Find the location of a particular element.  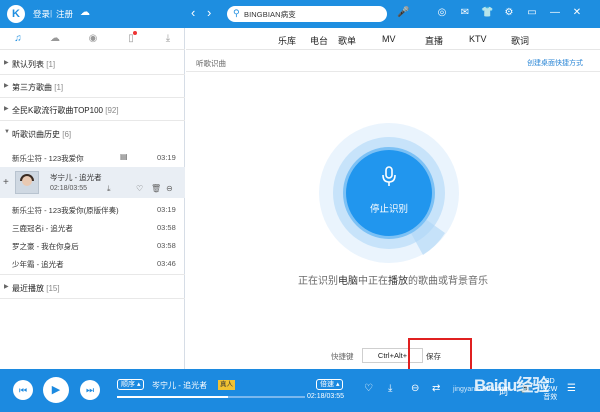

song-duration: 03:46 is located at coordinates (166, 263).